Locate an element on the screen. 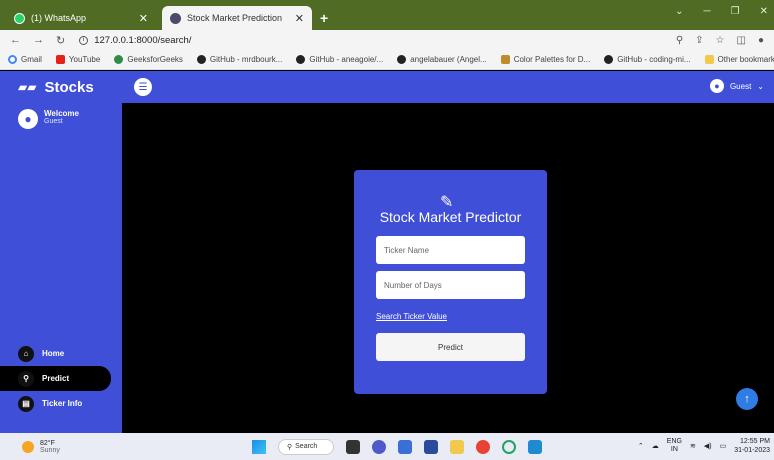 This screenshot has width=774, height=460. share-icon: ⇪ is located at coordinates (699, 40).